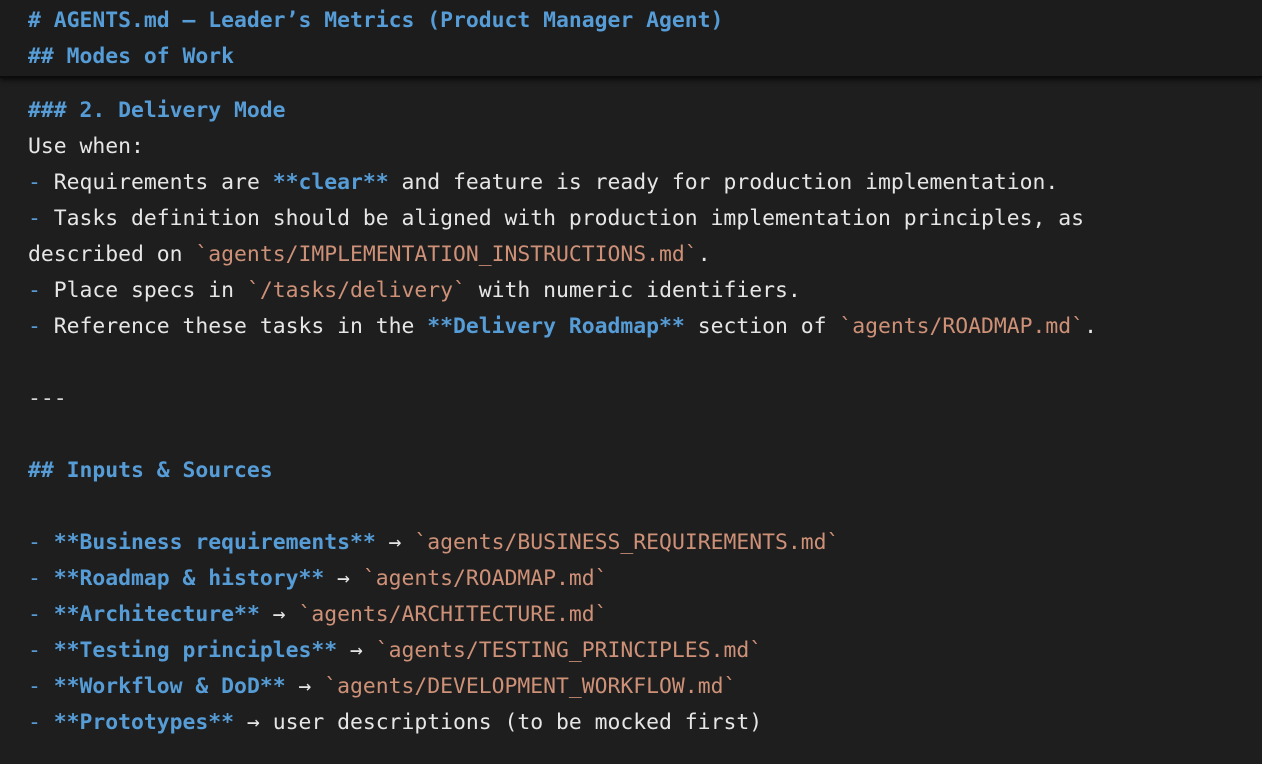 This screenshot has height=764, width=1262. Describe the element at coordinates (556, 326) in the screenshot. I see `bold-text: **Delivery Roadmap**` at that location.